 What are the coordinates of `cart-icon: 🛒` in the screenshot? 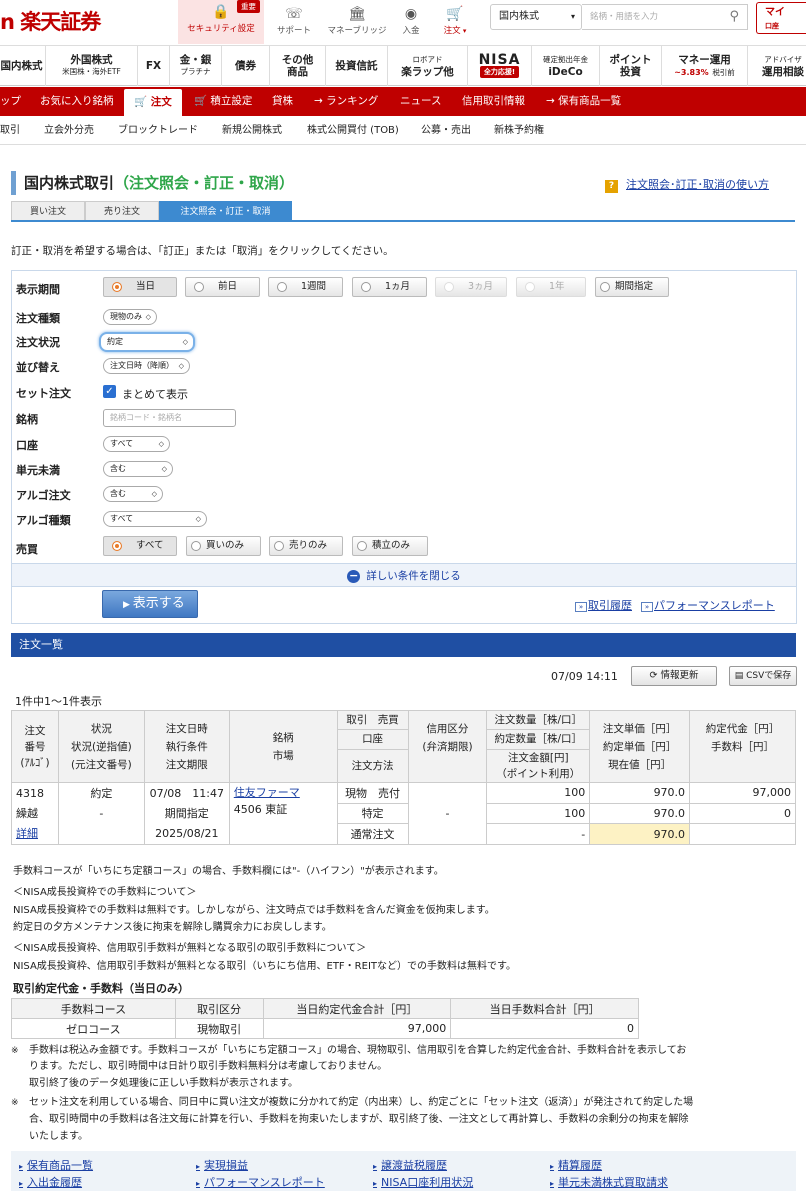 It's located at (202, 101).